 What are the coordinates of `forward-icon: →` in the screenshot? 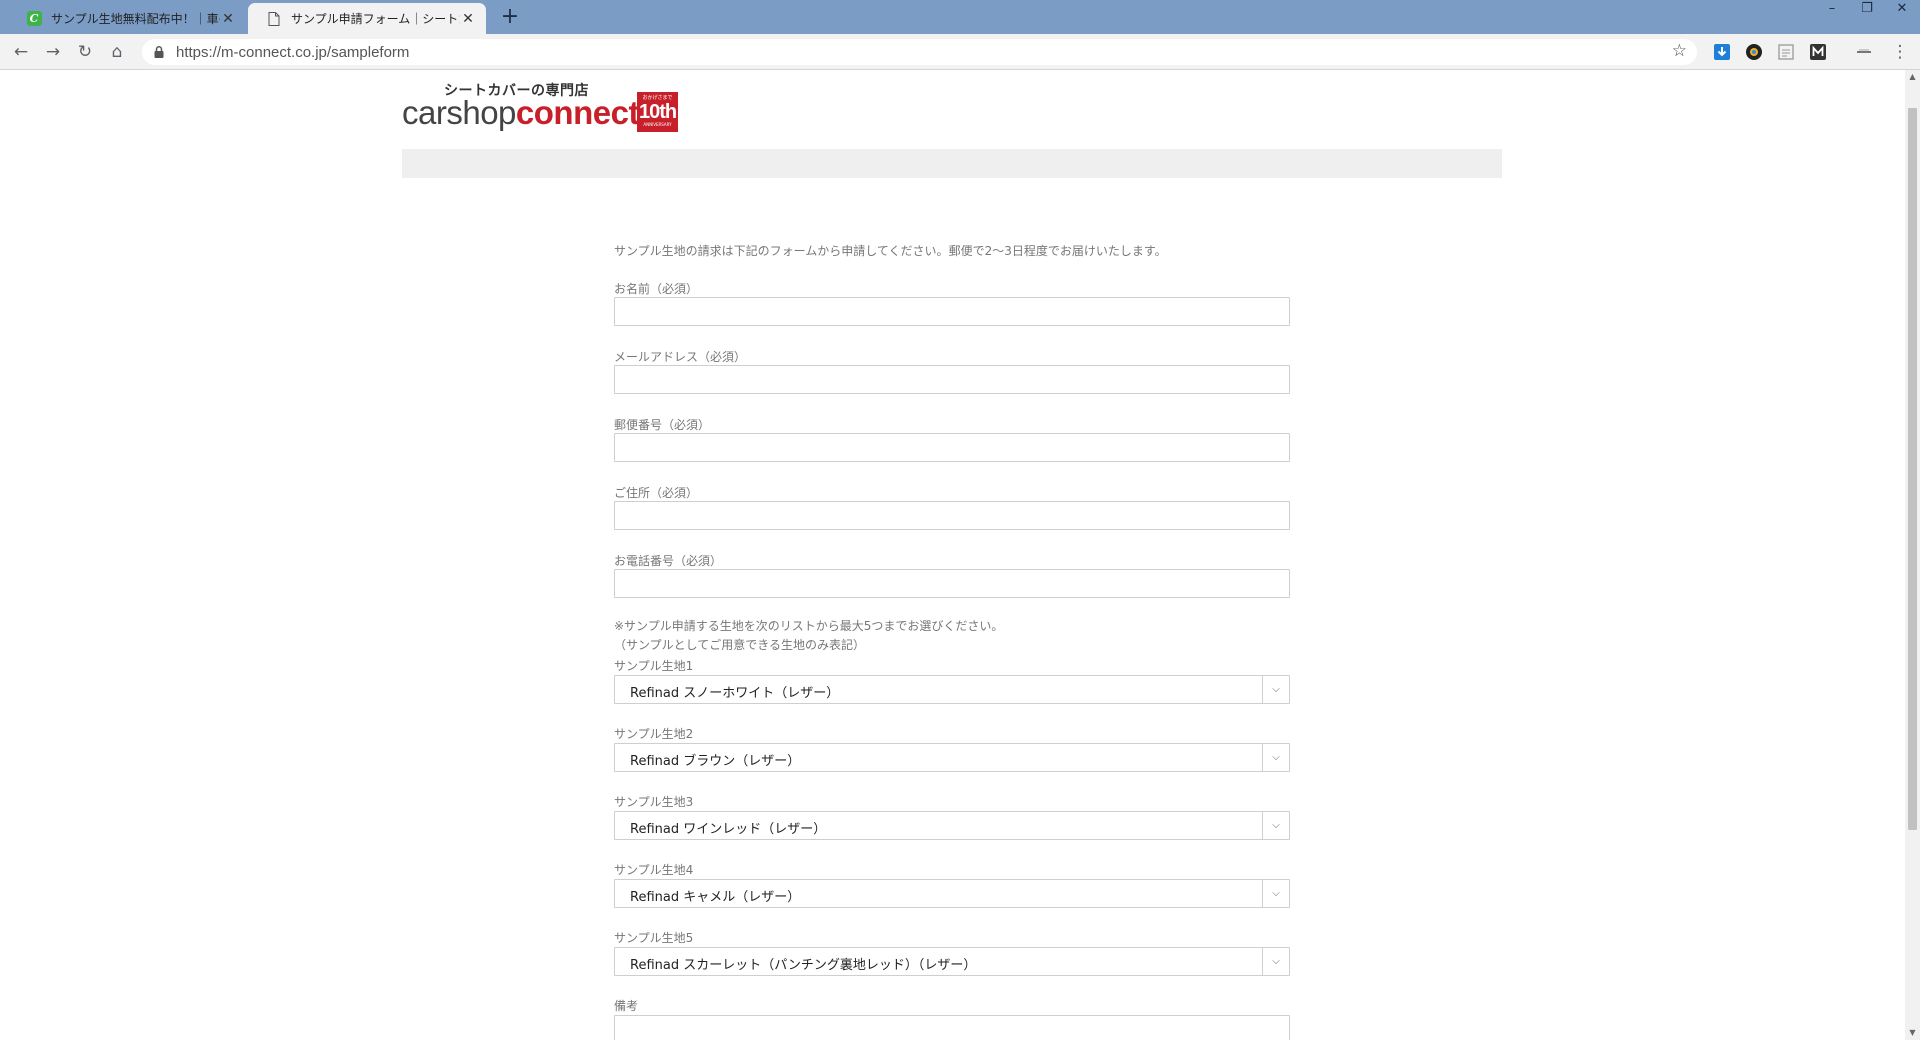 It's located at (53, 52).